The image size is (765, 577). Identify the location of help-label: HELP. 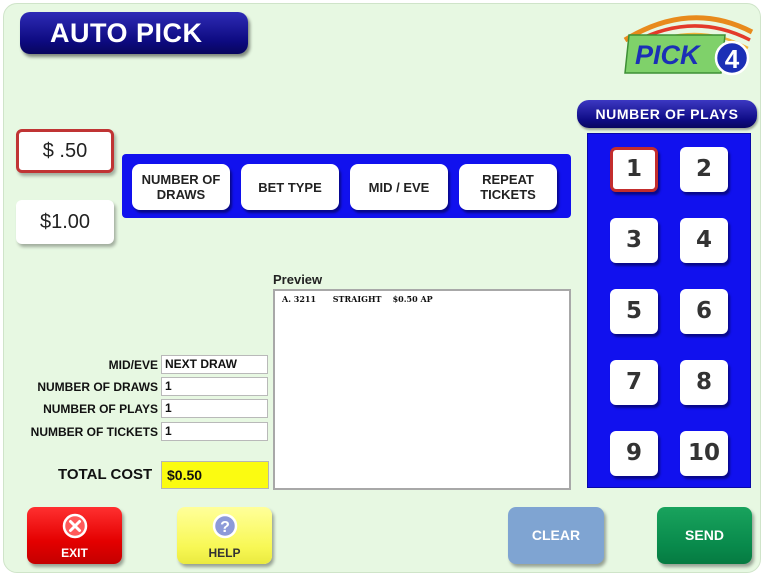
(224, 553).